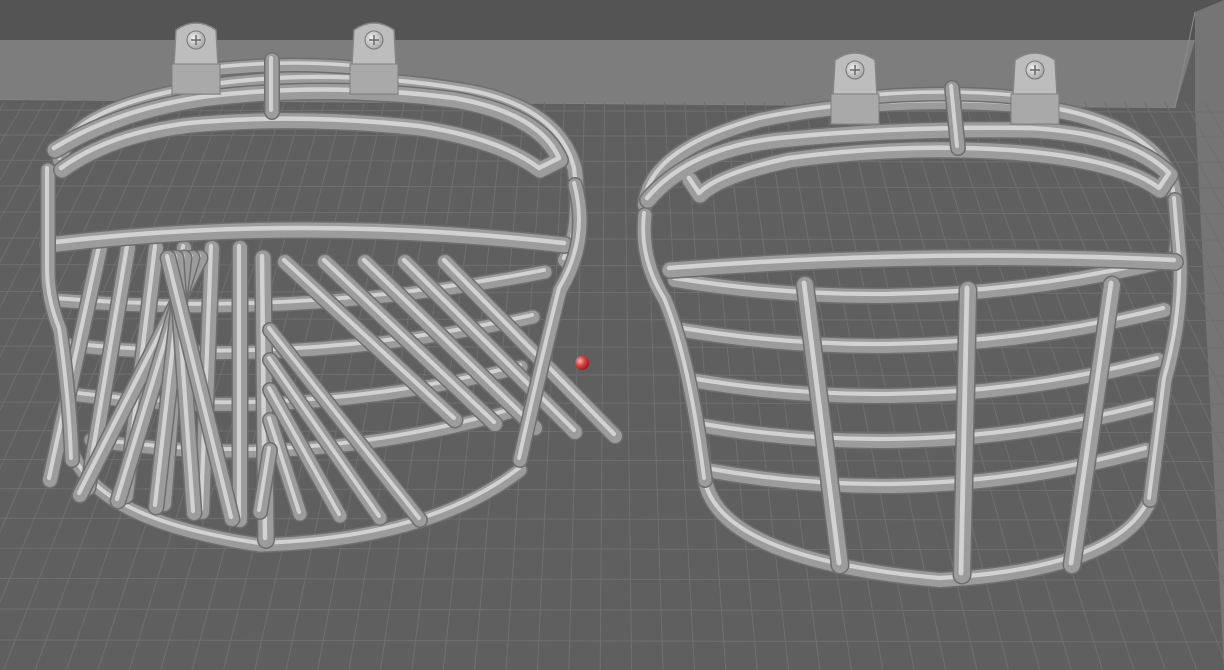 The image size is (1224, 670). I want to click on vertical-bar-center, so click(965, 432).